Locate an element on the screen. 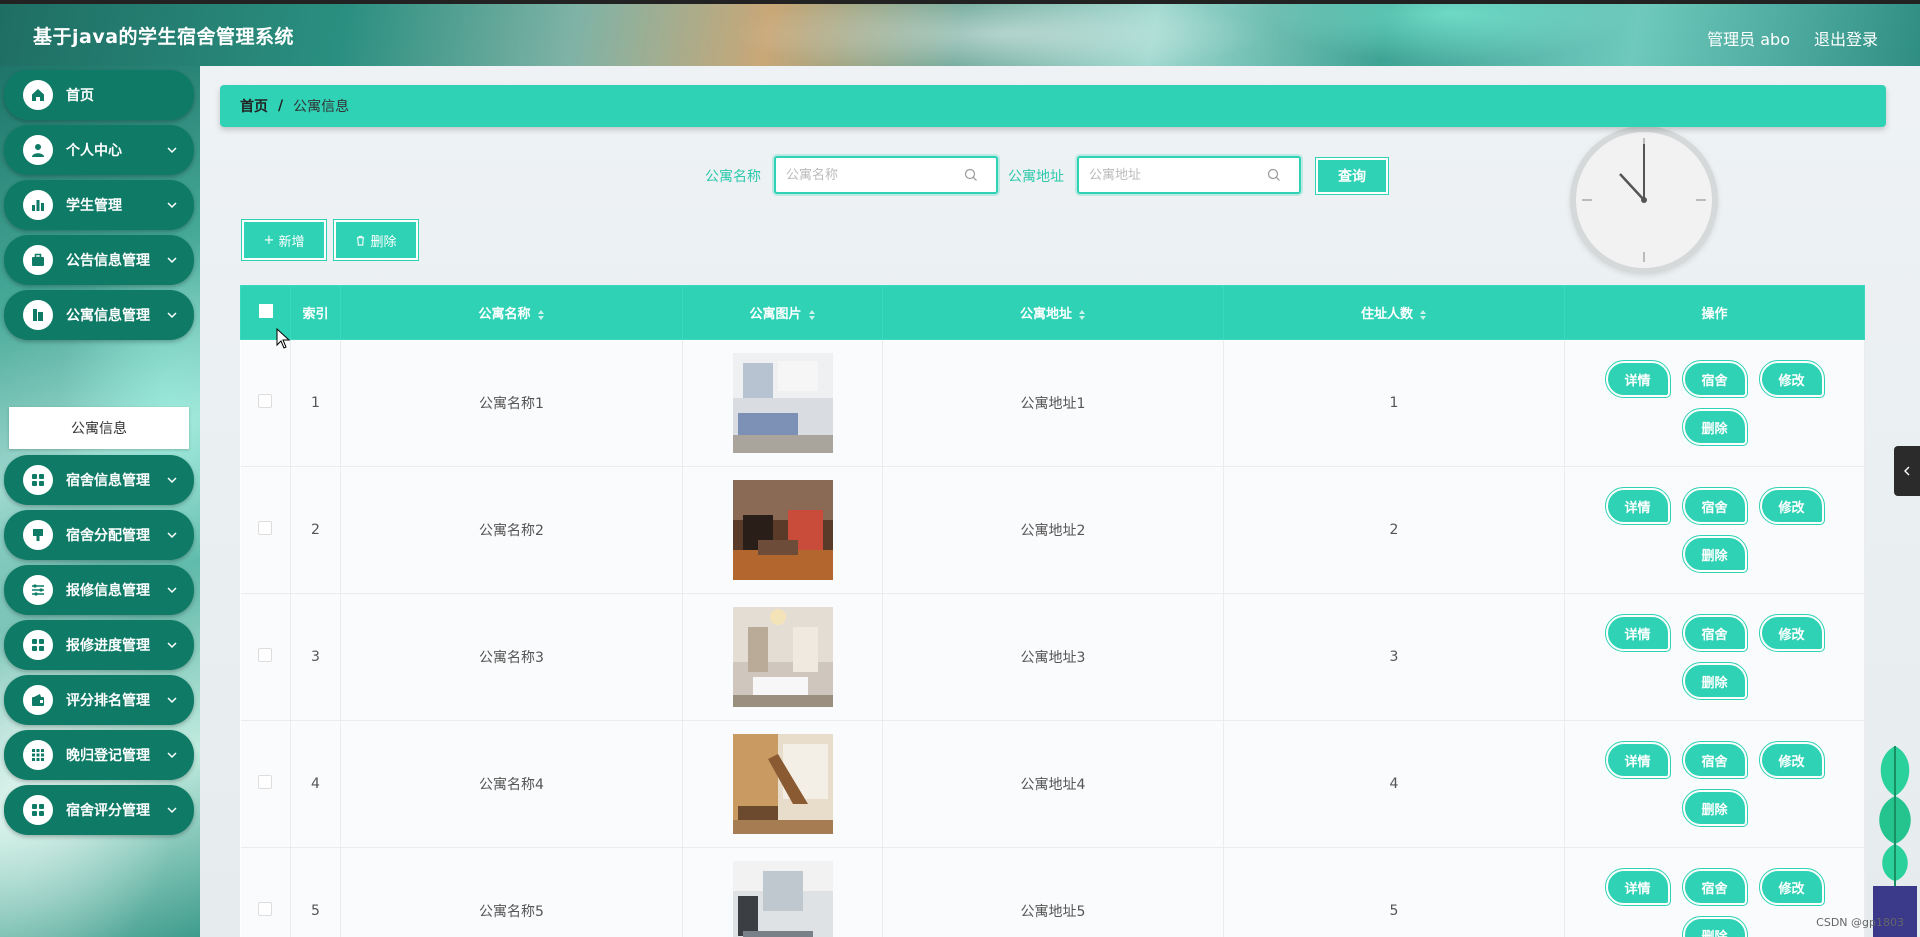  search-address-input is located at coordinates (1178, 175).